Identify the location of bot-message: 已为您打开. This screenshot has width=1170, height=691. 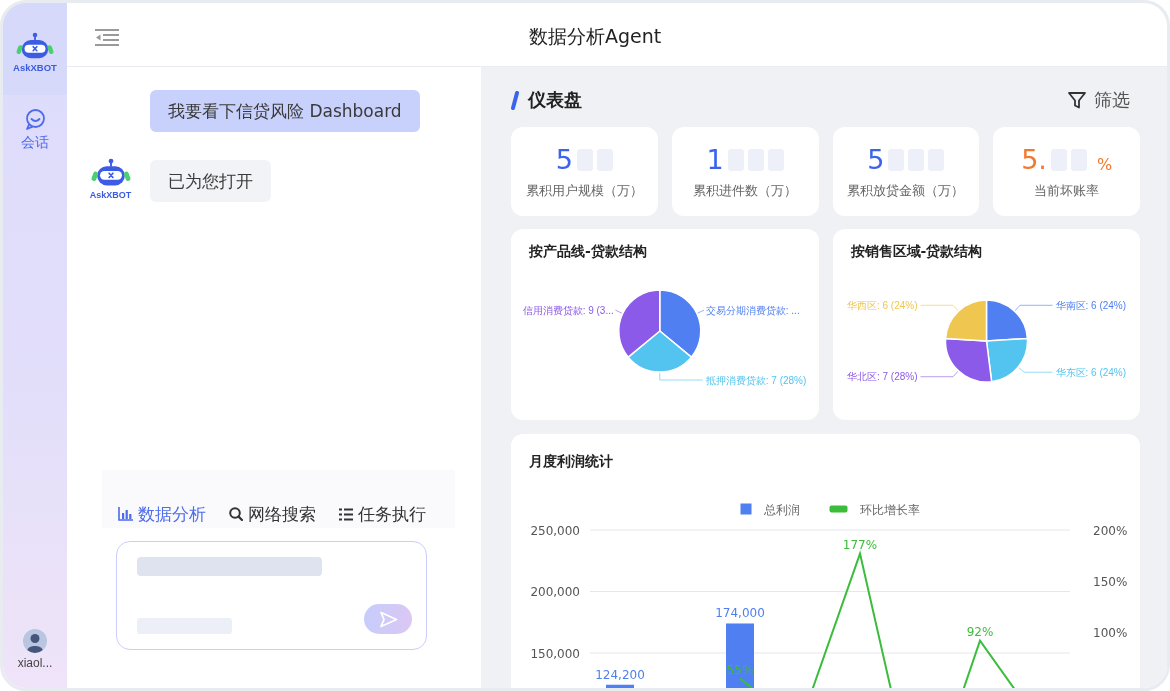
(210, 181).